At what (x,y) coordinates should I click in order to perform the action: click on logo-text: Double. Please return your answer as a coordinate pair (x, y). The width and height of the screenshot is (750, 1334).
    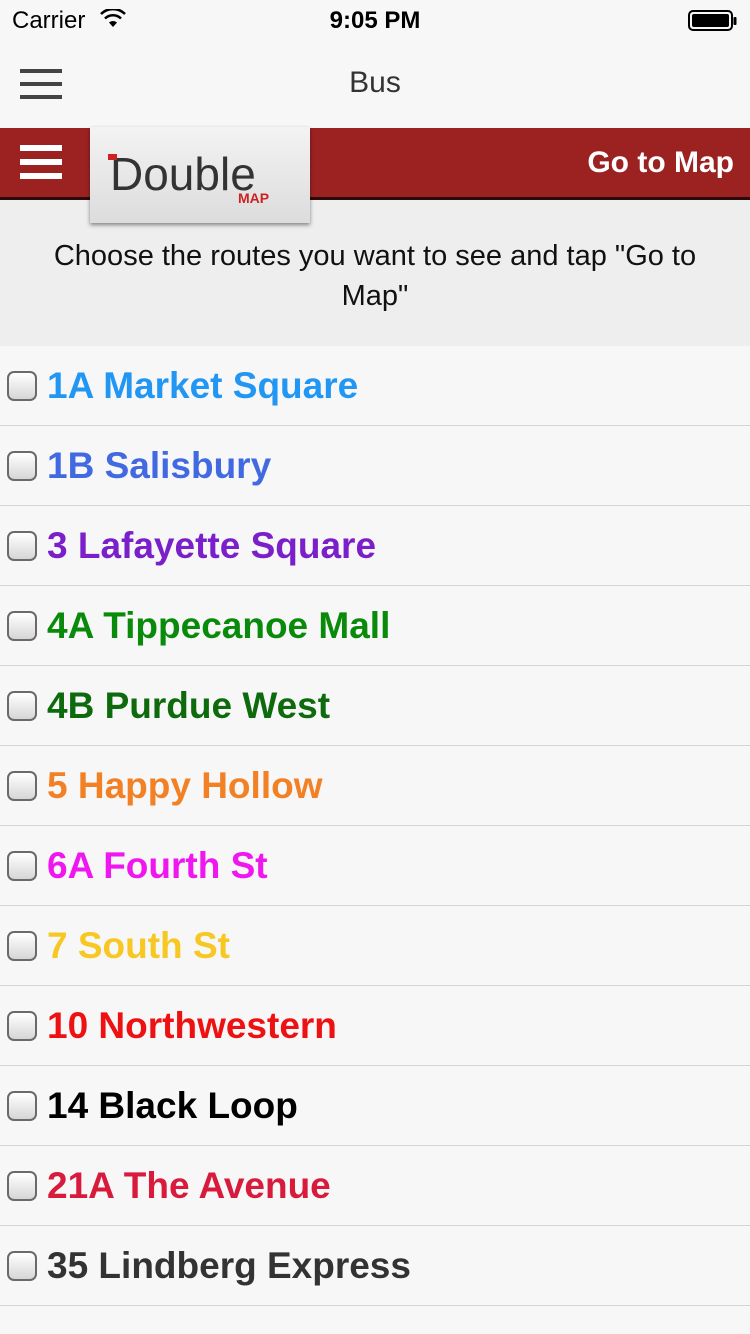
    Looking at the image, I should click on (183, 174).